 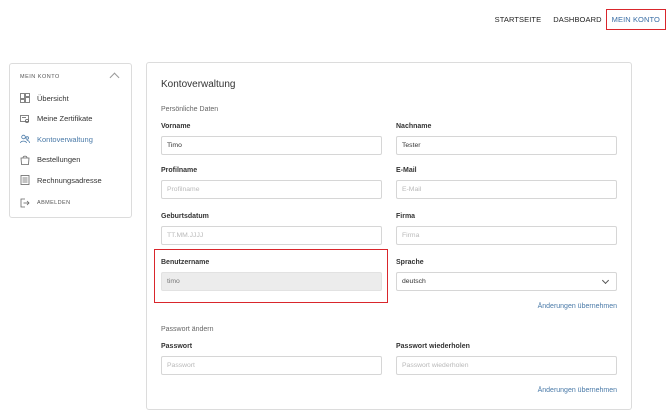 What do you see at coordinates (70, 76) in the screenshot?
I see `sidebar-header: MEIN KONTO` at bounding box center [70, 76].